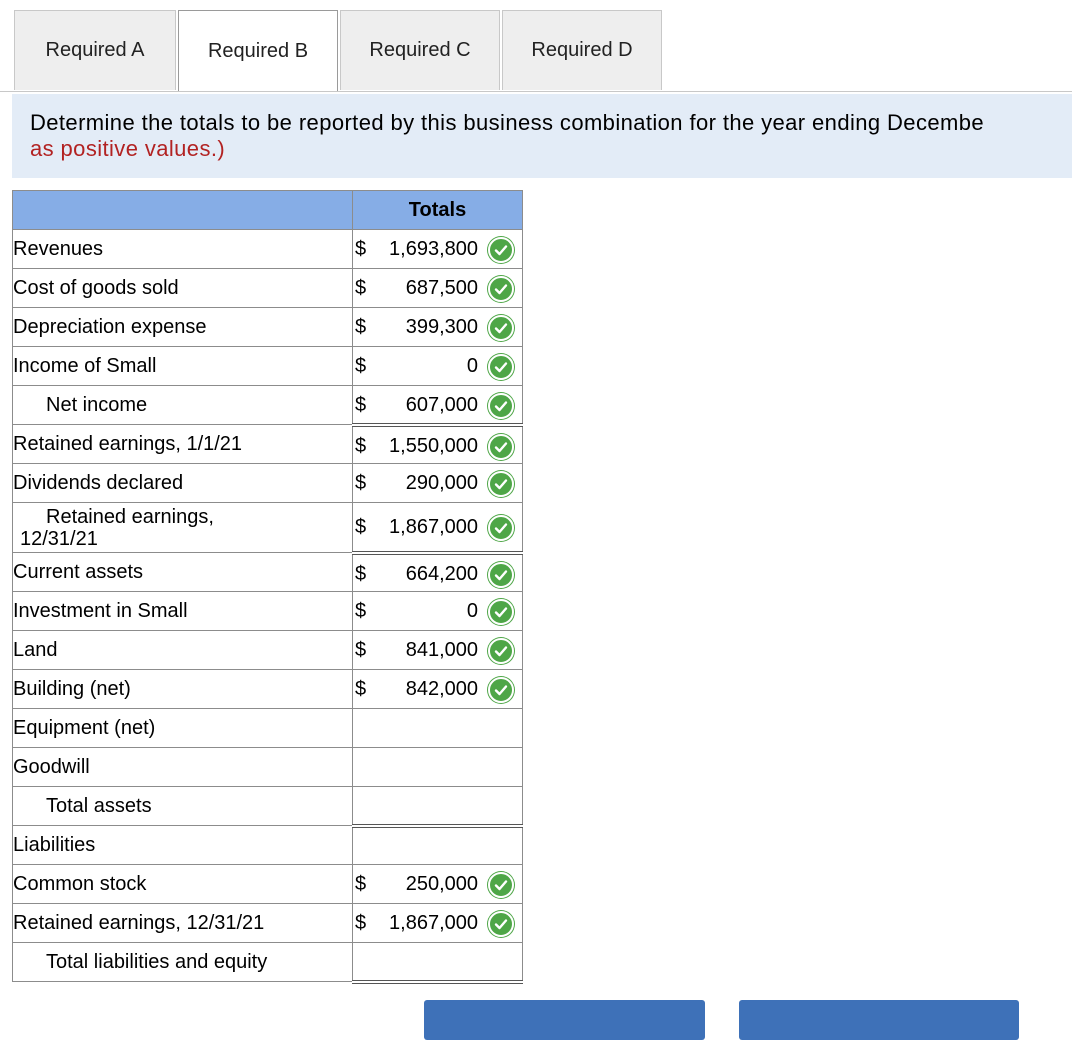  Describe the element at coordinates (437, 689) in the screenshot. I see `total-value-cell: $842,000` at that location.